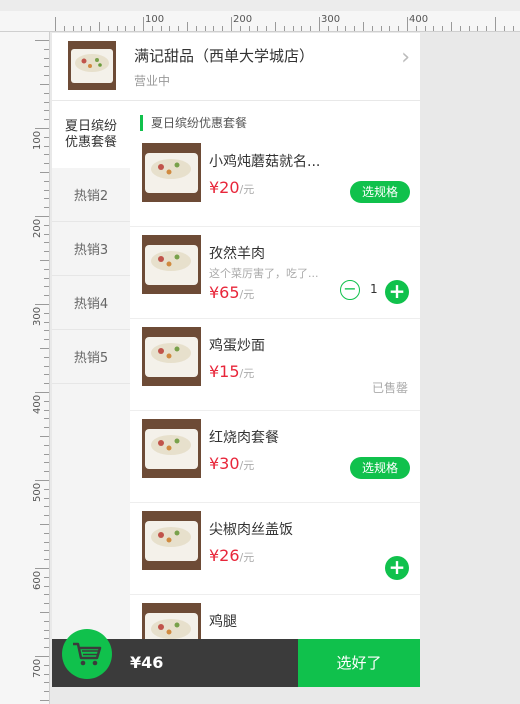 Image resolution: width=520 pixels, height=704 pixels. Describe the element at coordinates (224, 292) in the screenshot. I see `price-value: ¥65` at that location.